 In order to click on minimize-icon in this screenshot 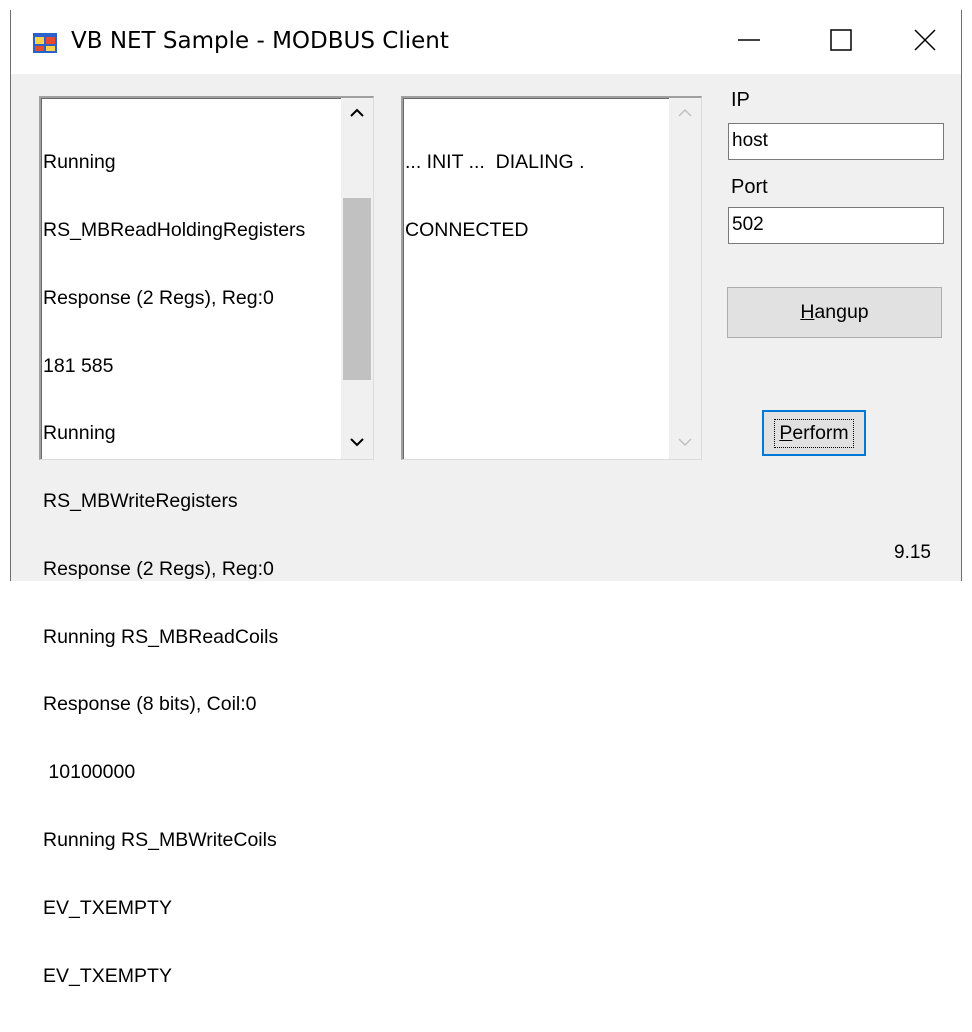, I will do `click(749, 42)`.